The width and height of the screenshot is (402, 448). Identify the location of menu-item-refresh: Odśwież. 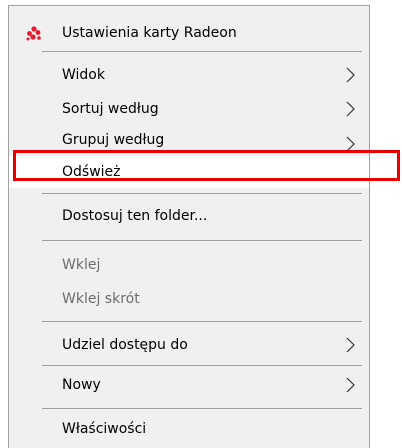
(189, 172).